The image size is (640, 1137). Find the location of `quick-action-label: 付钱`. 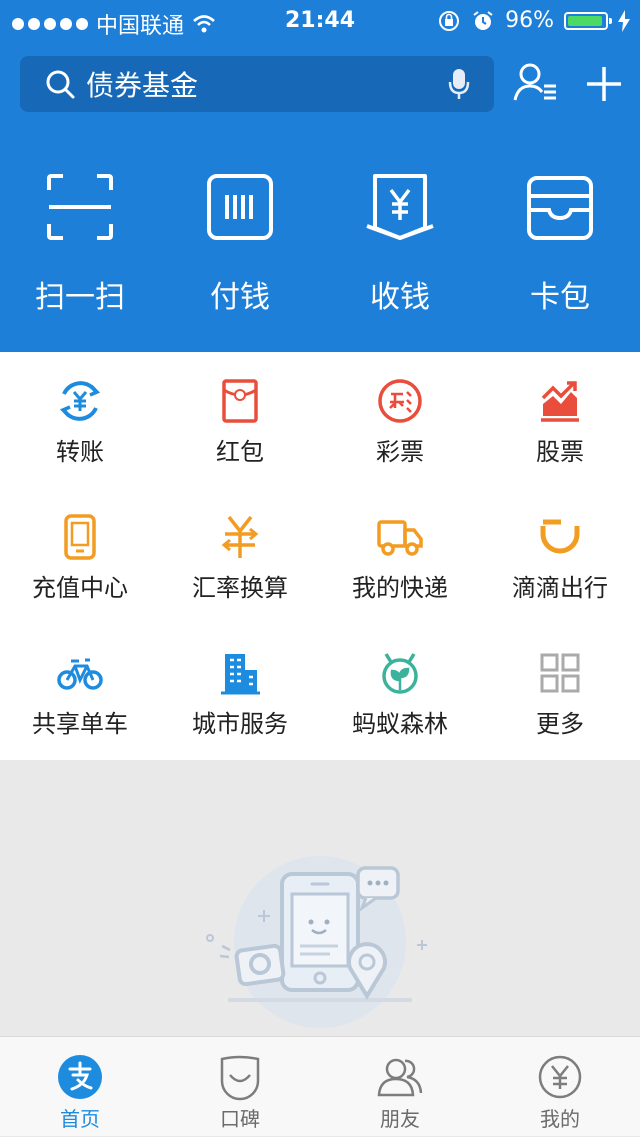

quick-action-label: 付钱 is located at coordinates (240, 297).